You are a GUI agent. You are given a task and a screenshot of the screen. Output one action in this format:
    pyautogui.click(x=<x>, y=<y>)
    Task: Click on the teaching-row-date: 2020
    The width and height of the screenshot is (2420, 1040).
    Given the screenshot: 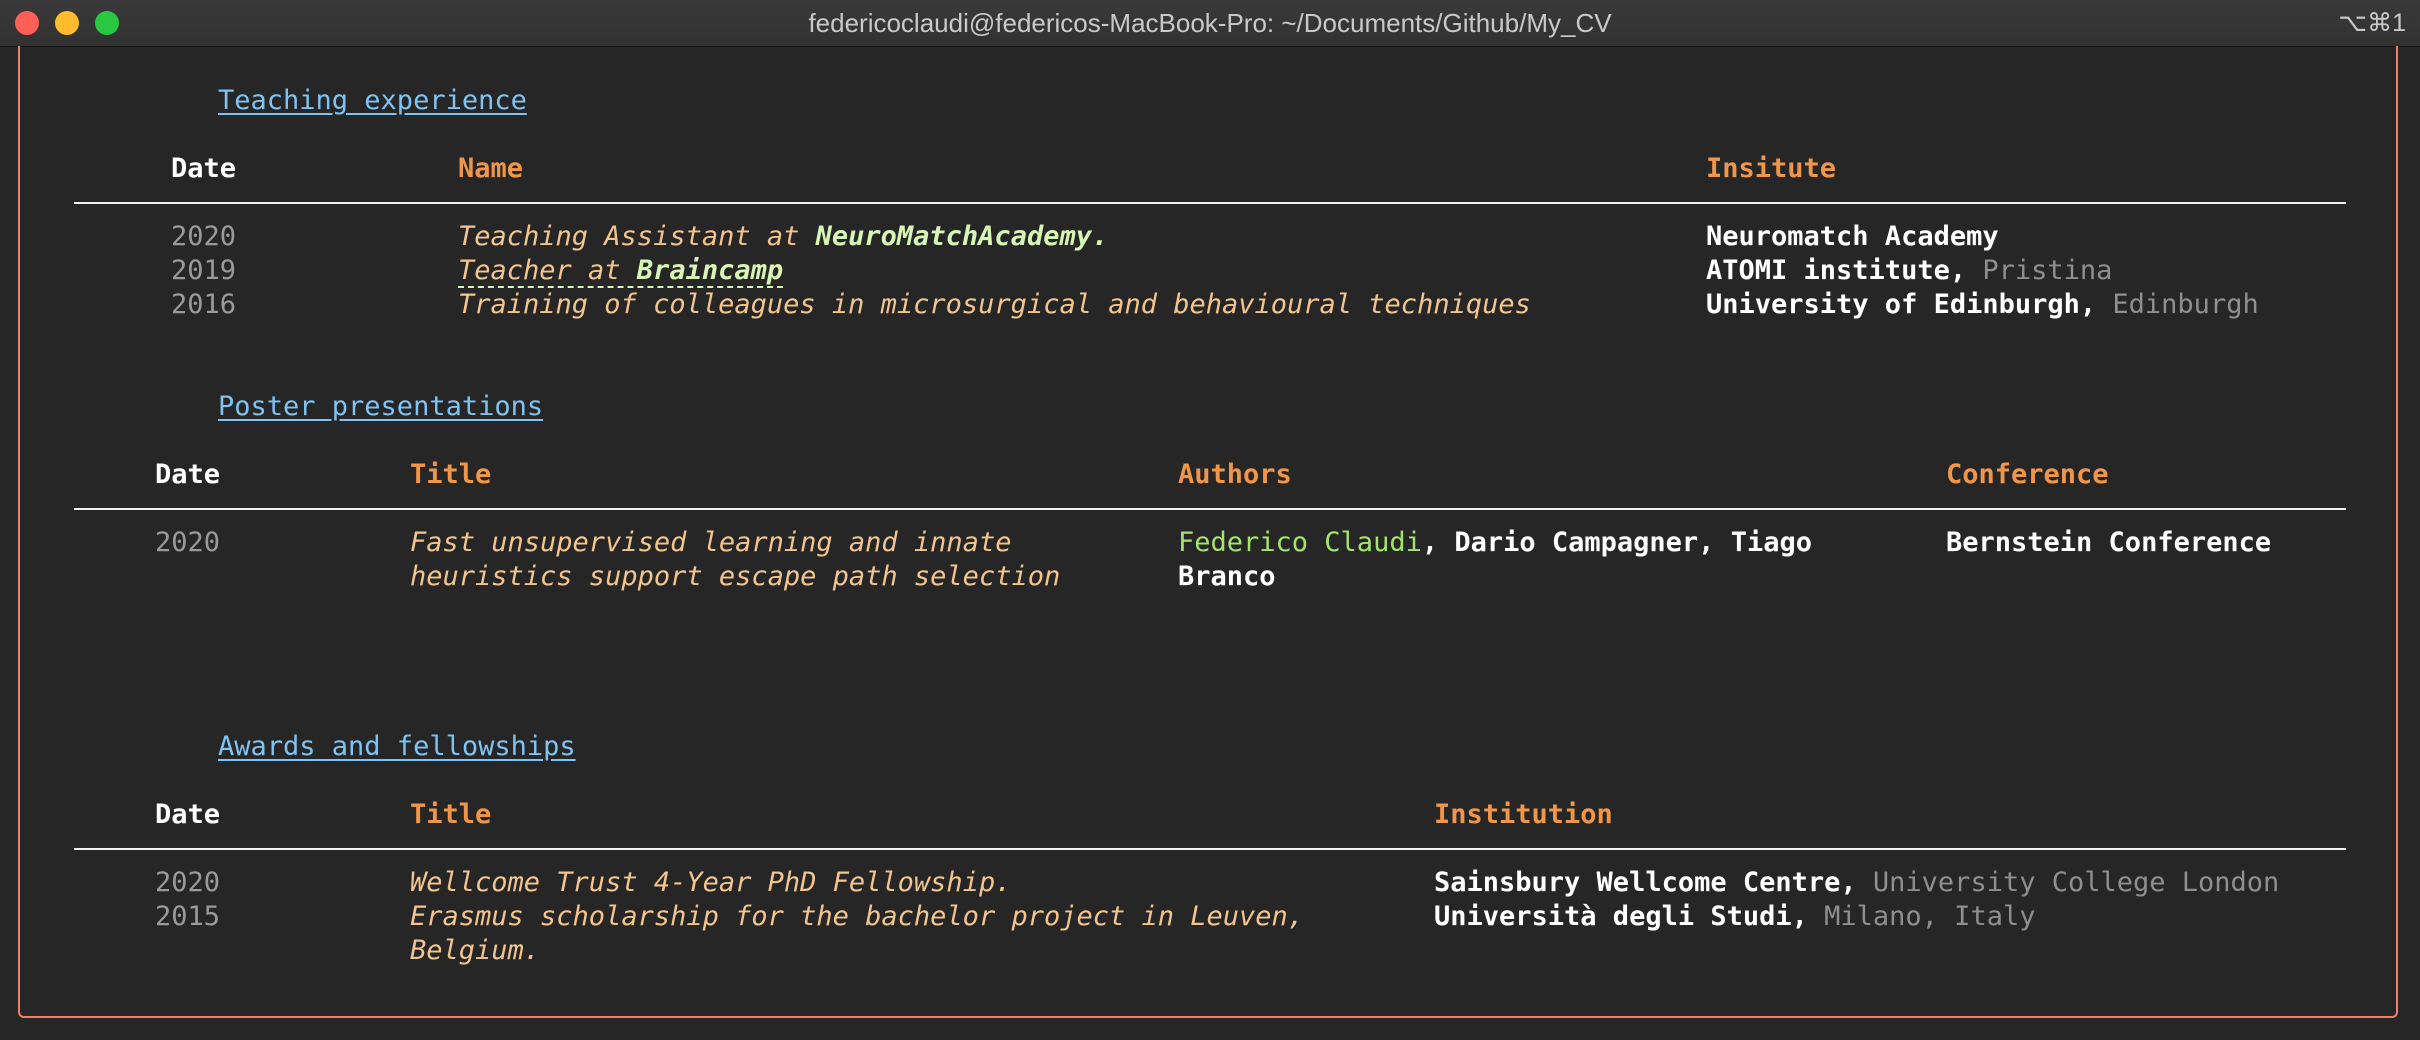 What is the action you would take?
    pyautogui.click(x=204, y=236)
    